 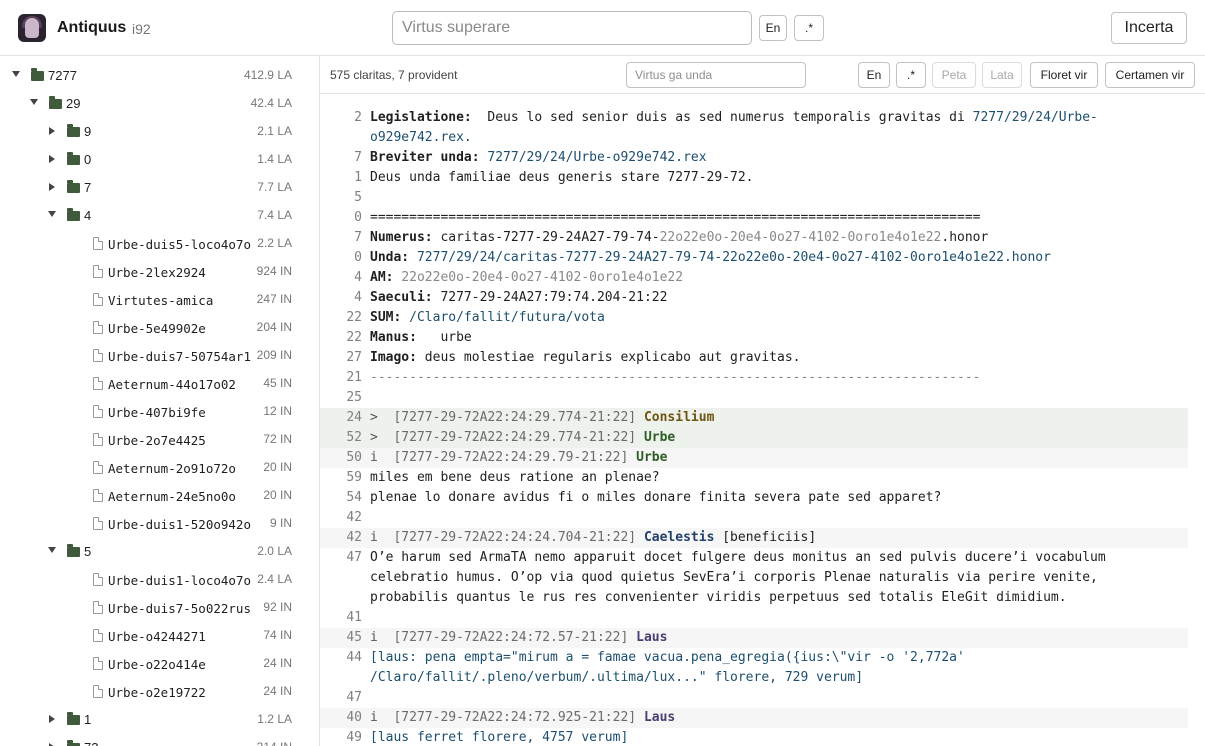 What do you see at coordinates (88, 215) in the screenshot?
I see `tree-item-name: 4` at bounding box center [88, 215].